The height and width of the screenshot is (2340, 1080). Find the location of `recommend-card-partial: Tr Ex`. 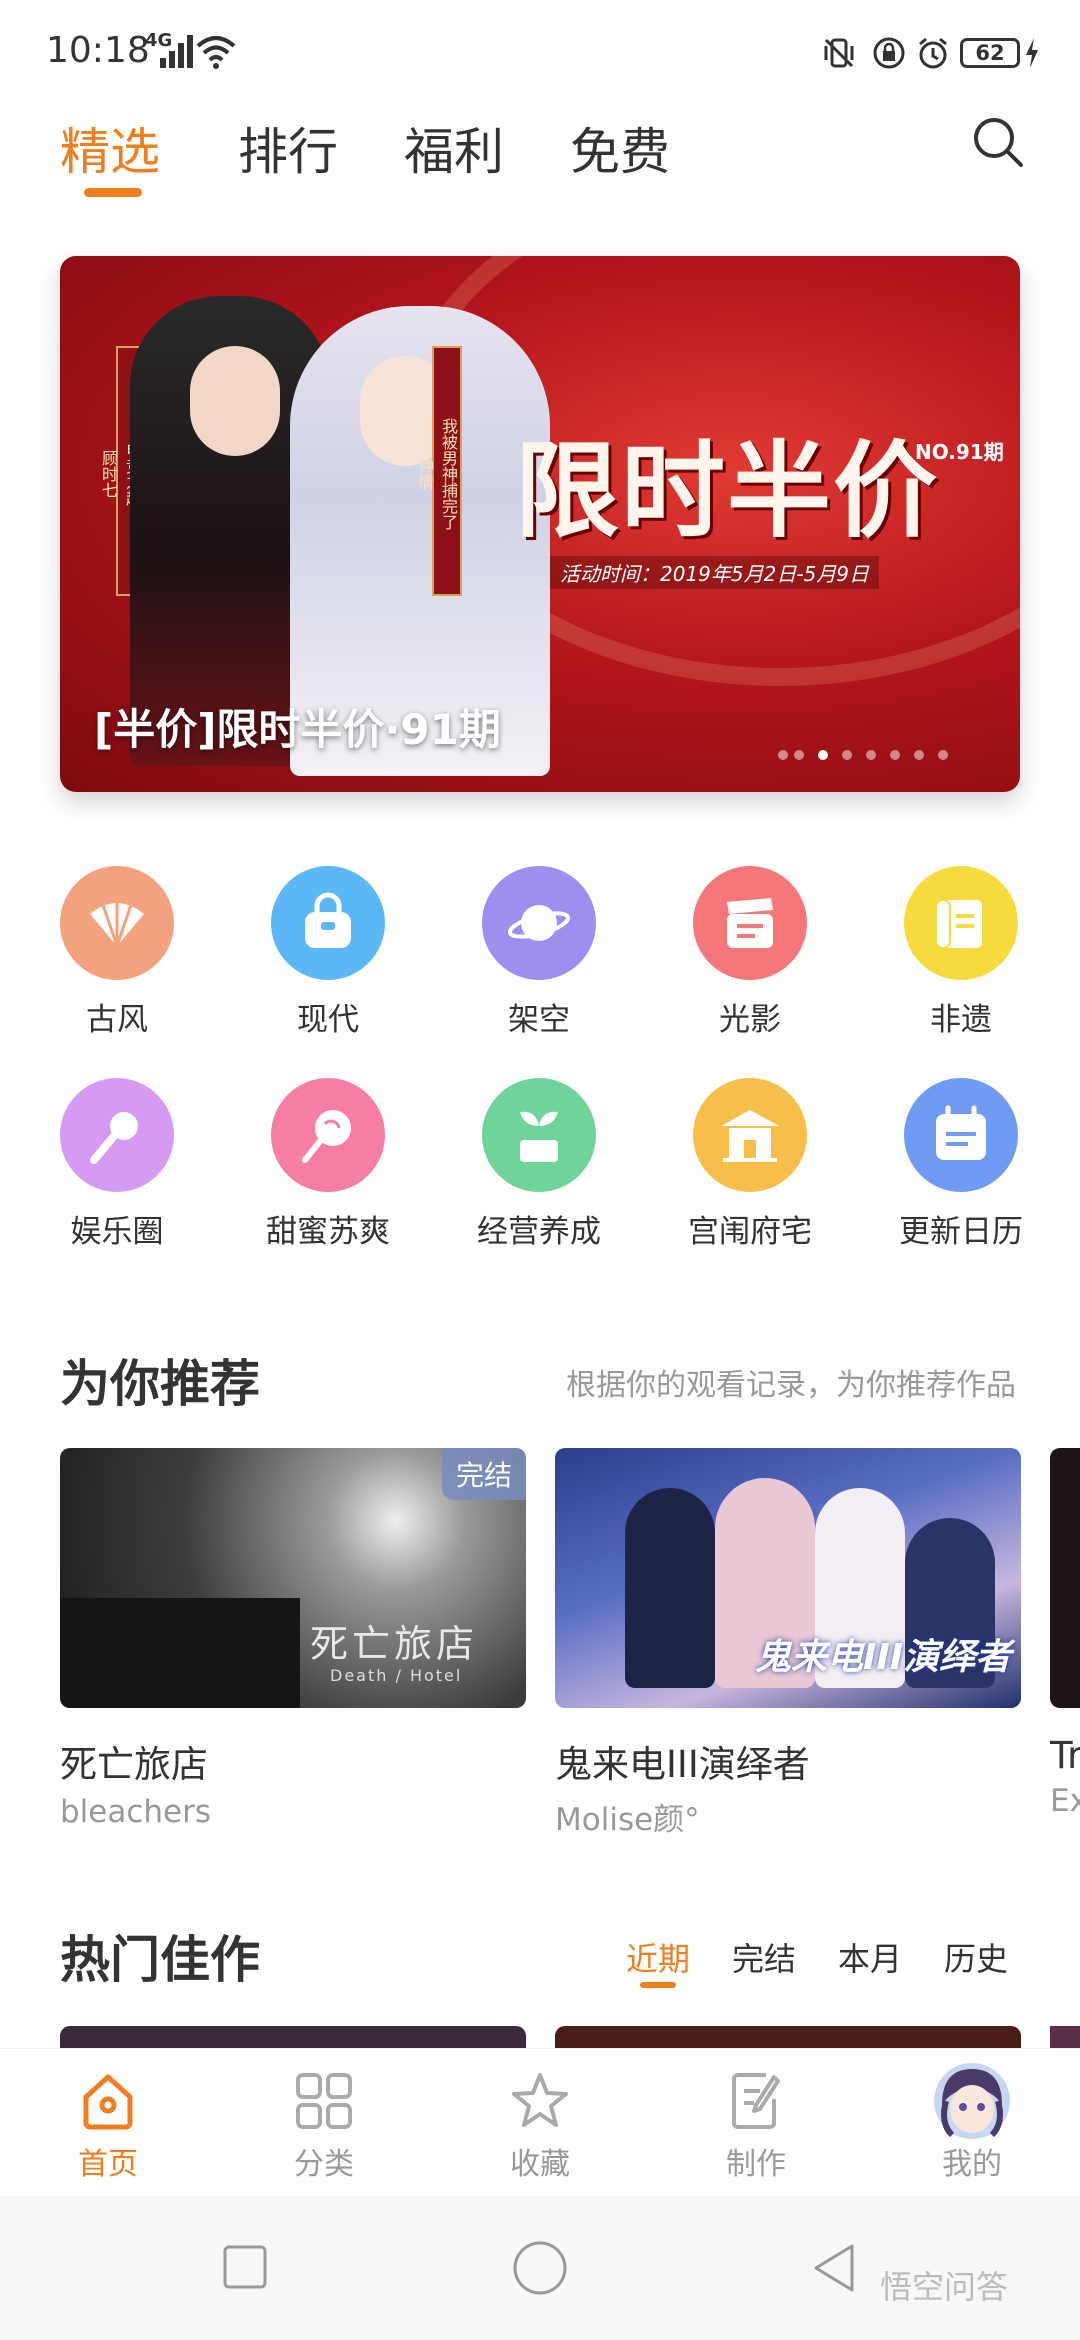

recommend-card-partial: Tr Ex is located at coordinates (1065, 1633).